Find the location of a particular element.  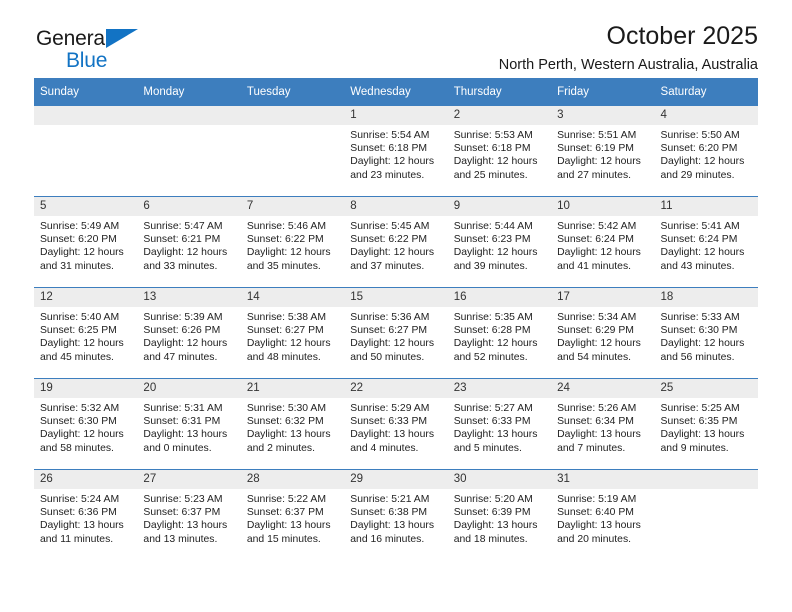

daylight-duration-line2: and 29 minutes. is located at coordinates (697, 175).